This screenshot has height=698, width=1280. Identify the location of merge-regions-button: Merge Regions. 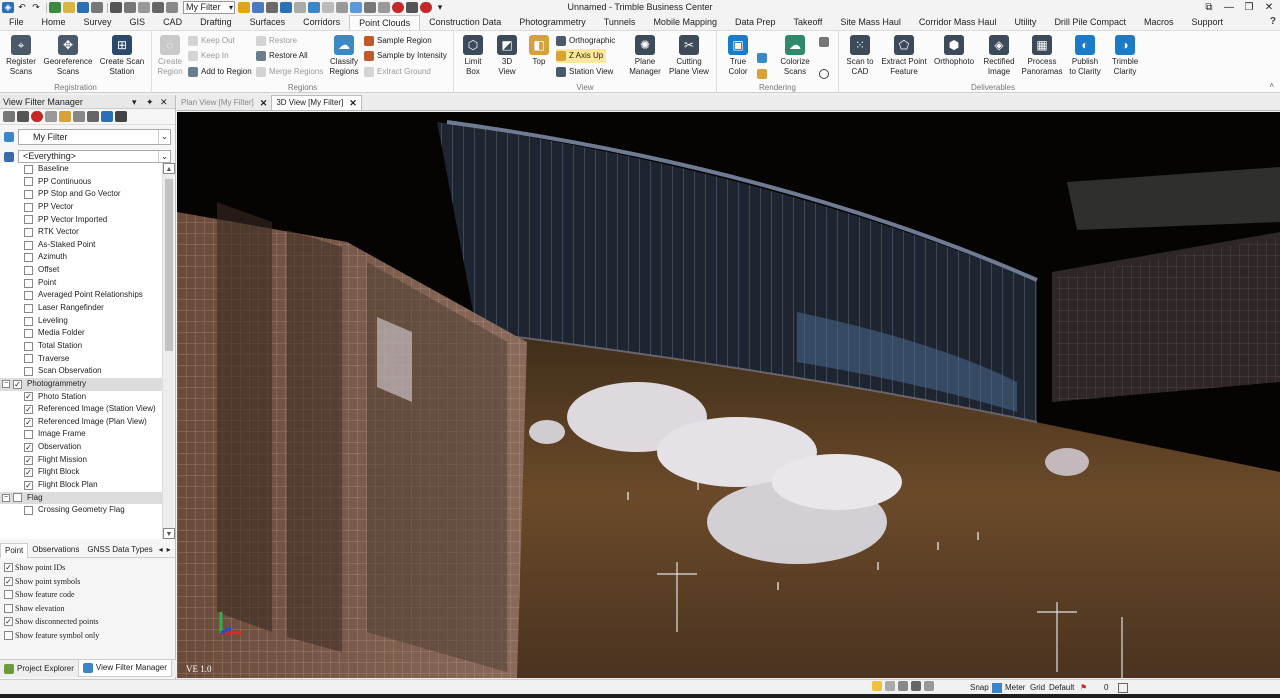
(289, 72).